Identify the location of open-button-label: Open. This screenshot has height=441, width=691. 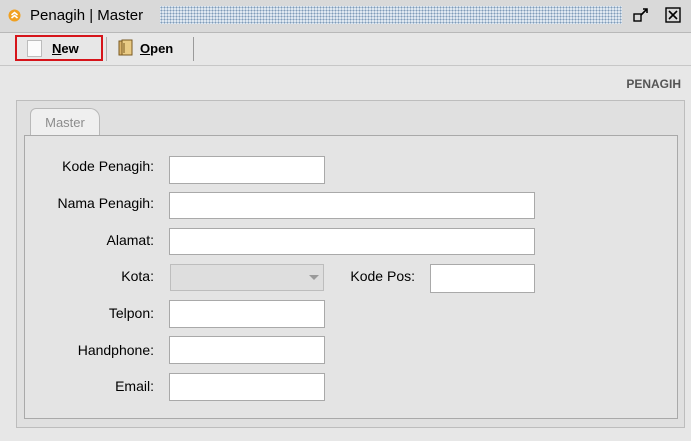
(157, 48).